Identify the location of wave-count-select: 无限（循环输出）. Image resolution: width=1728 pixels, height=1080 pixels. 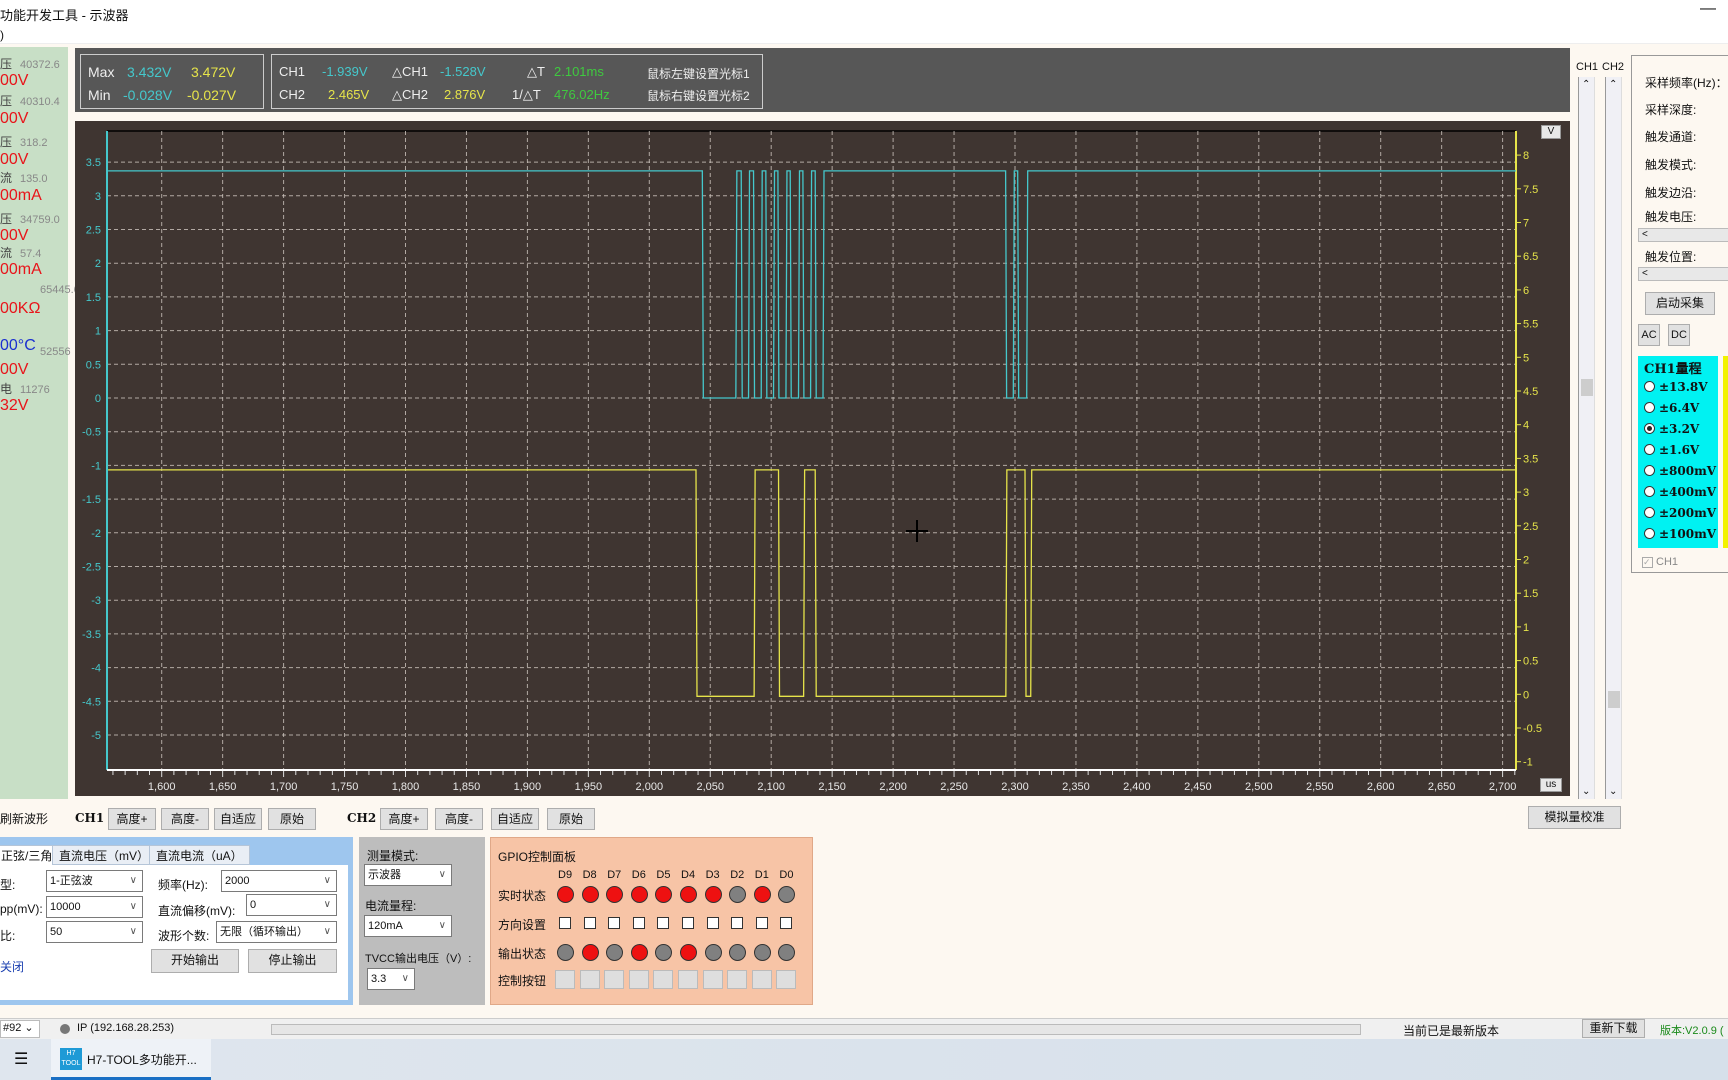
(276, 932).